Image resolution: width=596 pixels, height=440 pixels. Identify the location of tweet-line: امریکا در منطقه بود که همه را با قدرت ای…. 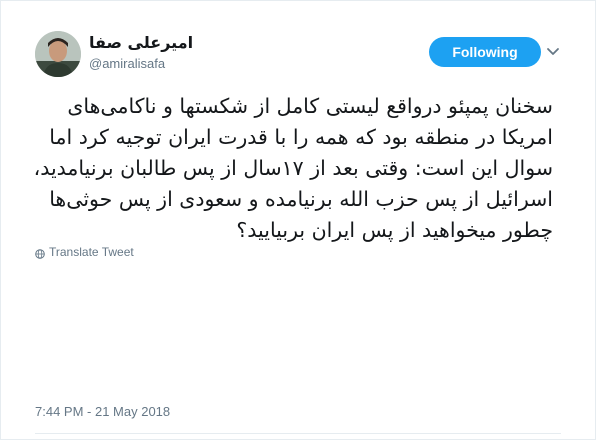
(301, 137).